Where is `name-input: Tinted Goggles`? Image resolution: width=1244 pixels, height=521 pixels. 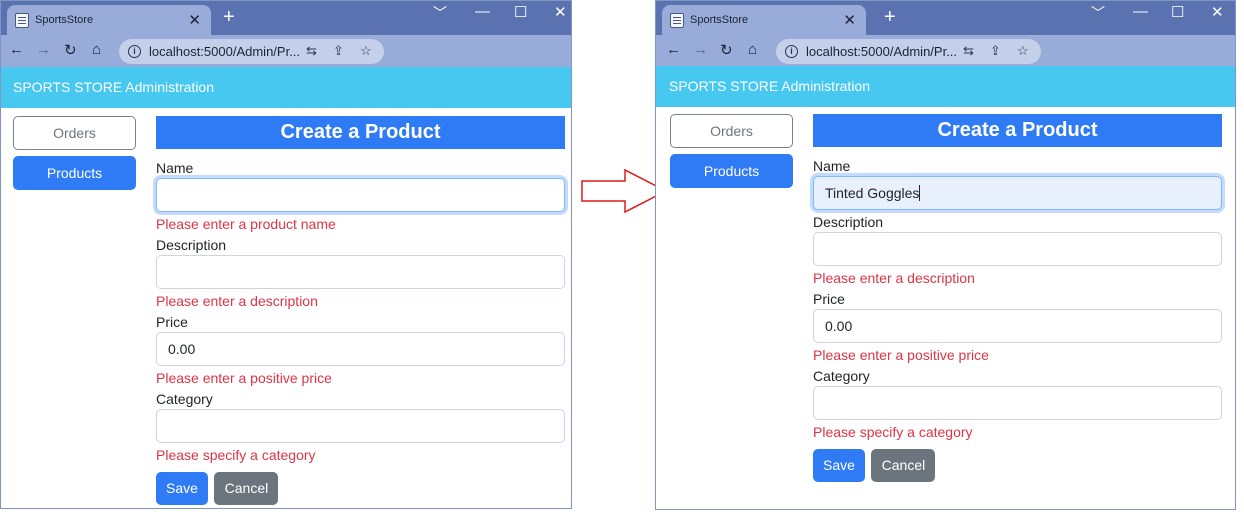 name-input: Tinted Goggles is located at coordinates (1017, 193).